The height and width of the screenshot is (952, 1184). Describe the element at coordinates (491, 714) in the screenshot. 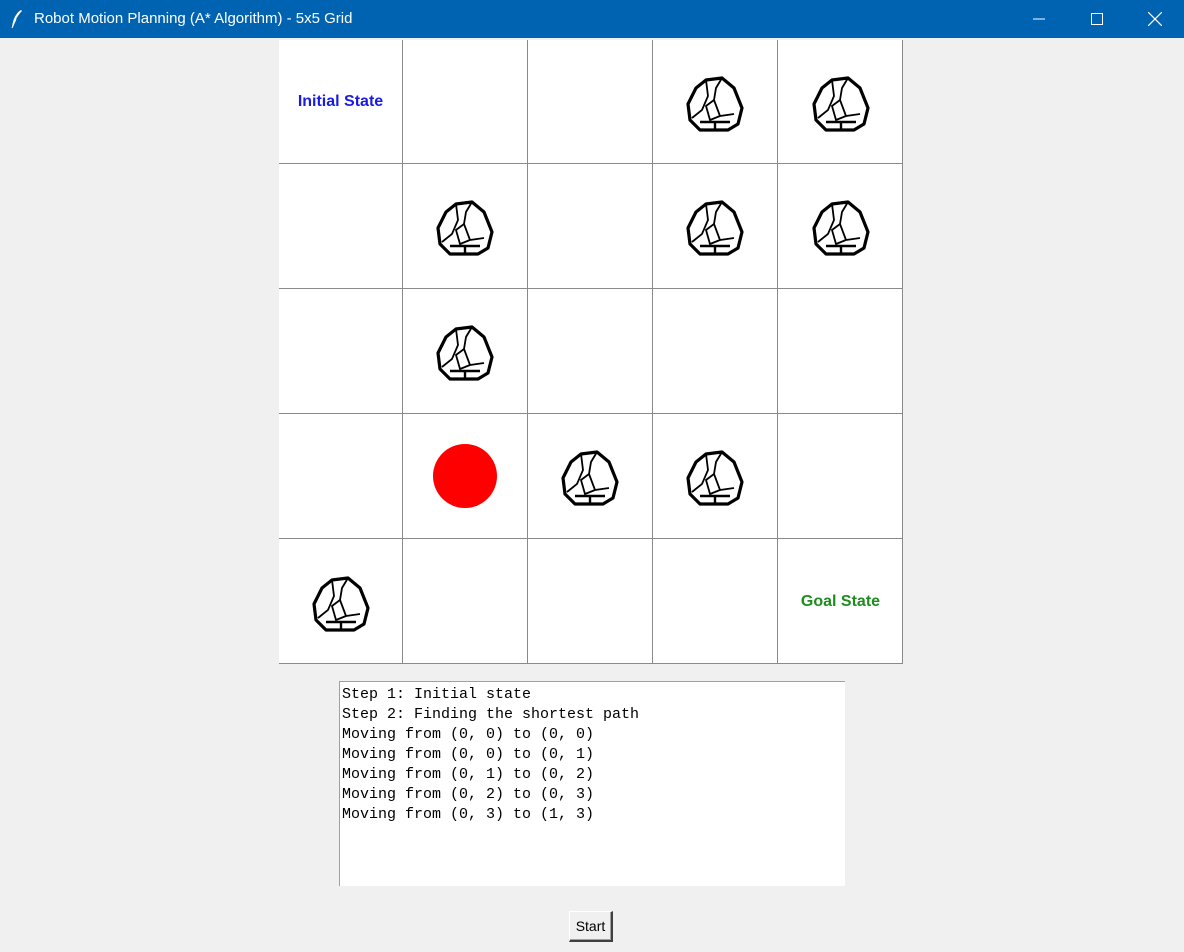

I see `log-line: Step 2: Finding the shortest path` at that location.